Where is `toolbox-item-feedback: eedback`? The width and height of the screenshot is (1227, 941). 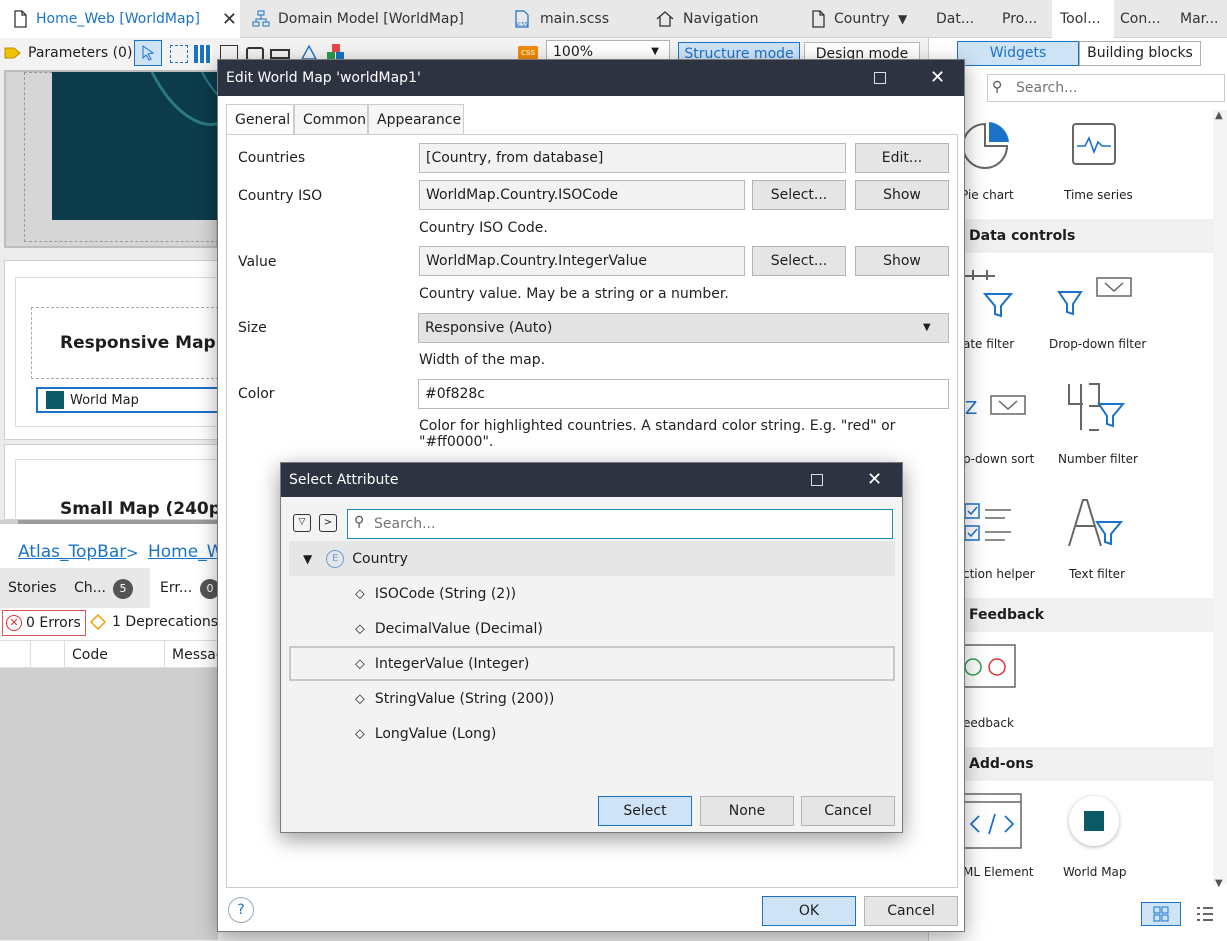 toolbox-item-feedback: eedback is located at coordinates (988, 723).